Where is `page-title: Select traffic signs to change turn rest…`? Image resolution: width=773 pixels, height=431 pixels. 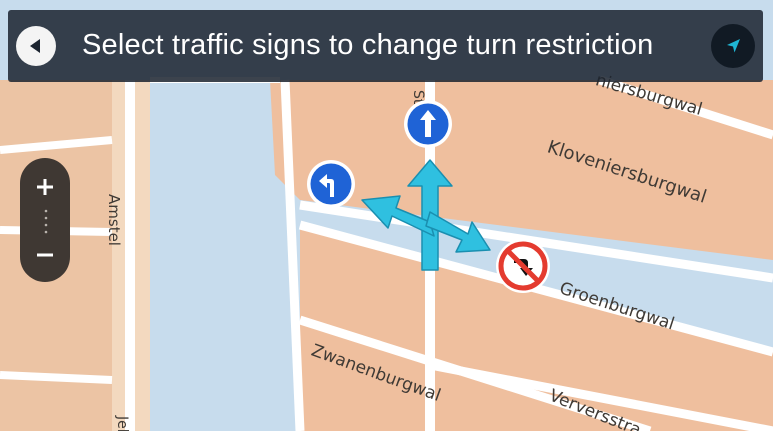
page-title: Select traffic signs to change turn rest… is located at coordinates (368, 45).